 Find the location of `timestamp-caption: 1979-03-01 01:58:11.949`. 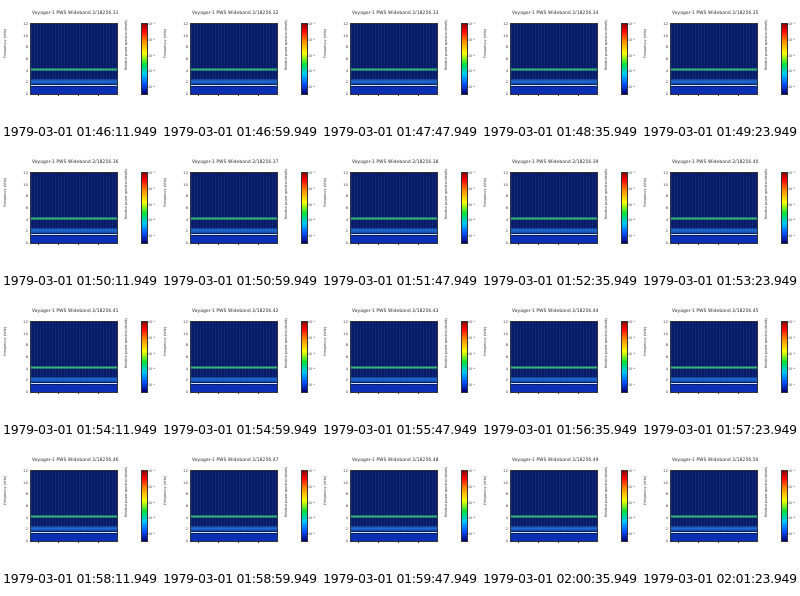

timestamp-caption: 1979-03-01 01:58:11.949 is located at coordinates (80, 578).